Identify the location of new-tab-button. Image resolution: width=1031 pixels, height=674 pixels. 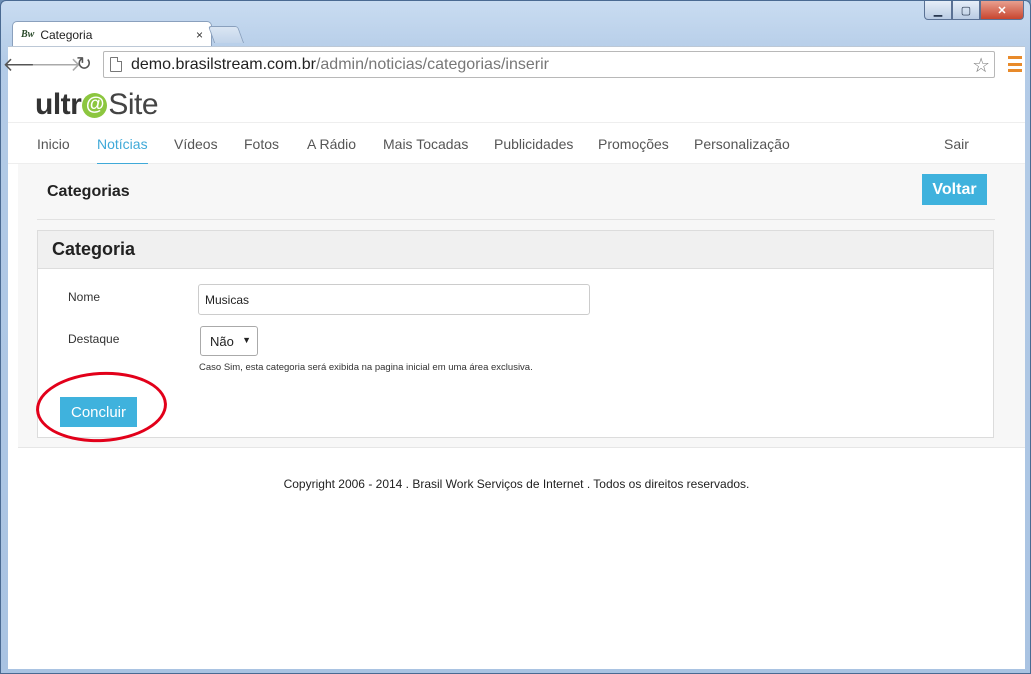
(226, 34).